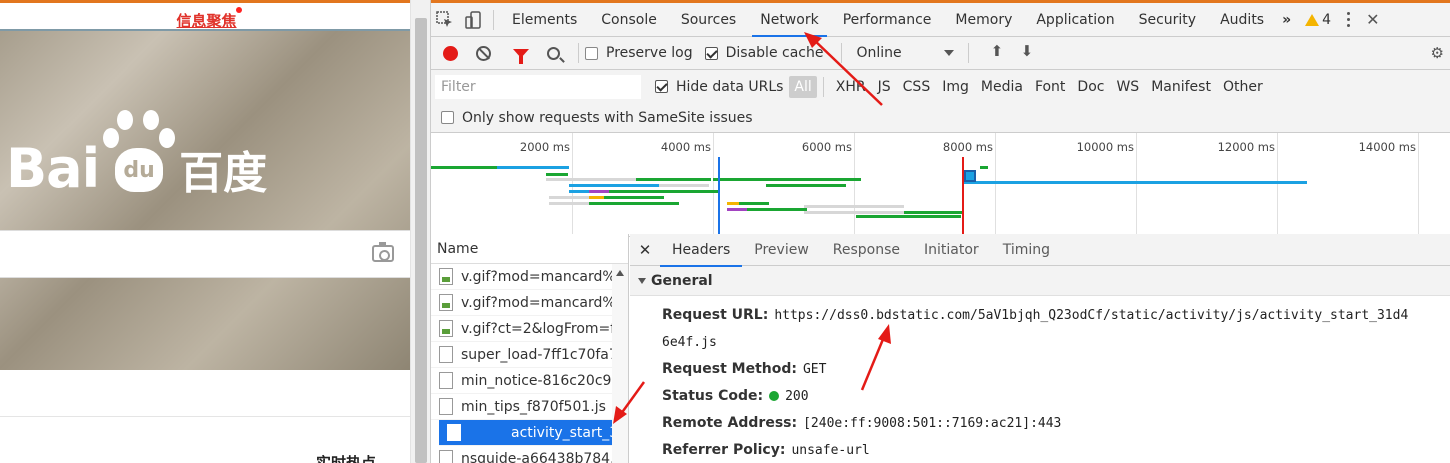 The width and height of the screenshot is (1450, 463). Describe the element at coordinates (1242, 20) in the screenshot. I see `tab-audits: Audits` at that location.